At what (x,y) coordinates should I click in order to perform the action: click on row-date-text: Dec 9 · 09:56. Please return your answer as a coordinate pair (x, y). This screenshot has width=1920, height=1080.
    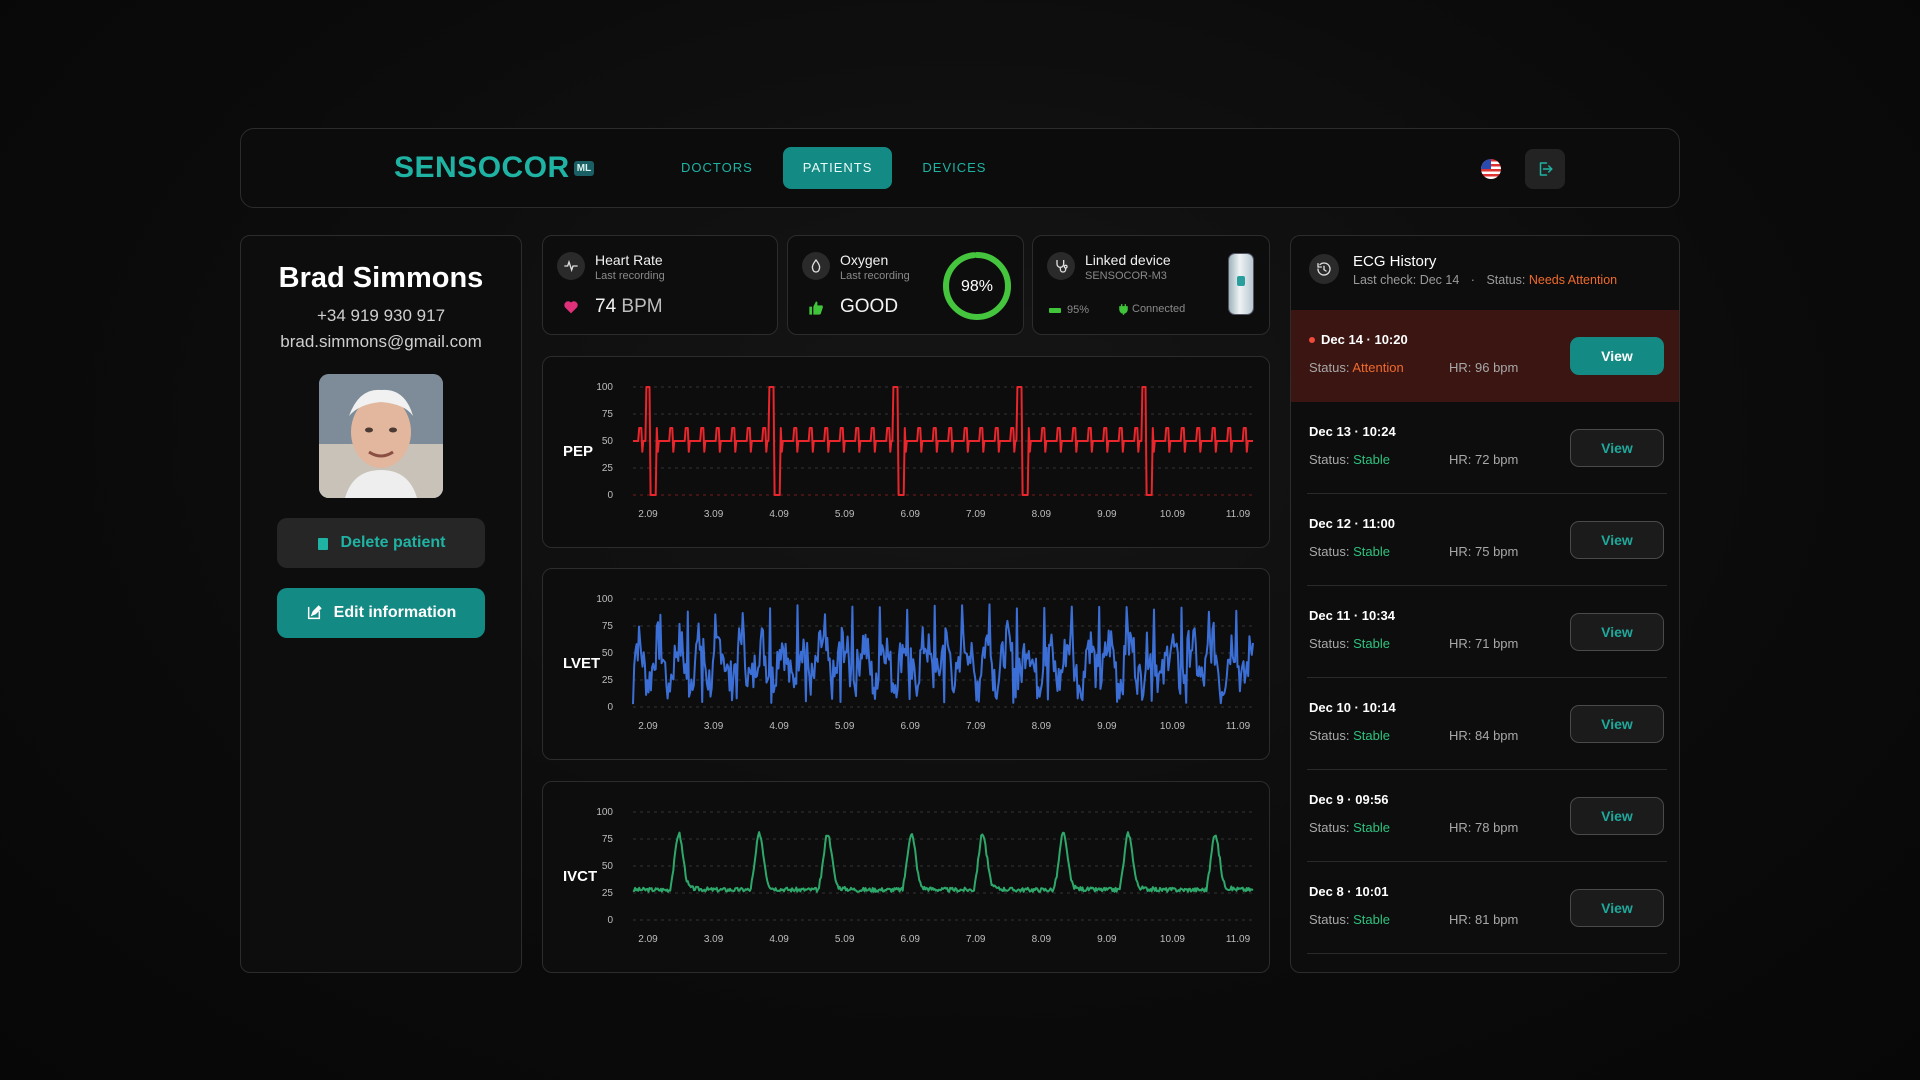
    Looking at the image, I should click on (1349, 799).